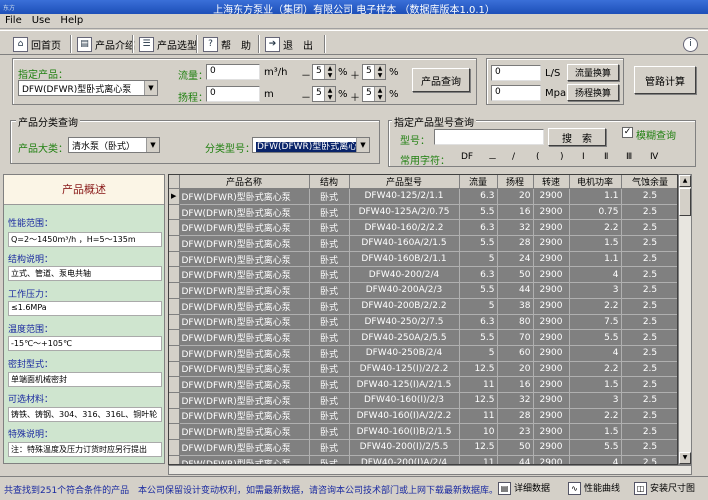  What do you see at coordinates (489, 137) in the screenshot?
I see `model-input` at bounding box center [489, 137].